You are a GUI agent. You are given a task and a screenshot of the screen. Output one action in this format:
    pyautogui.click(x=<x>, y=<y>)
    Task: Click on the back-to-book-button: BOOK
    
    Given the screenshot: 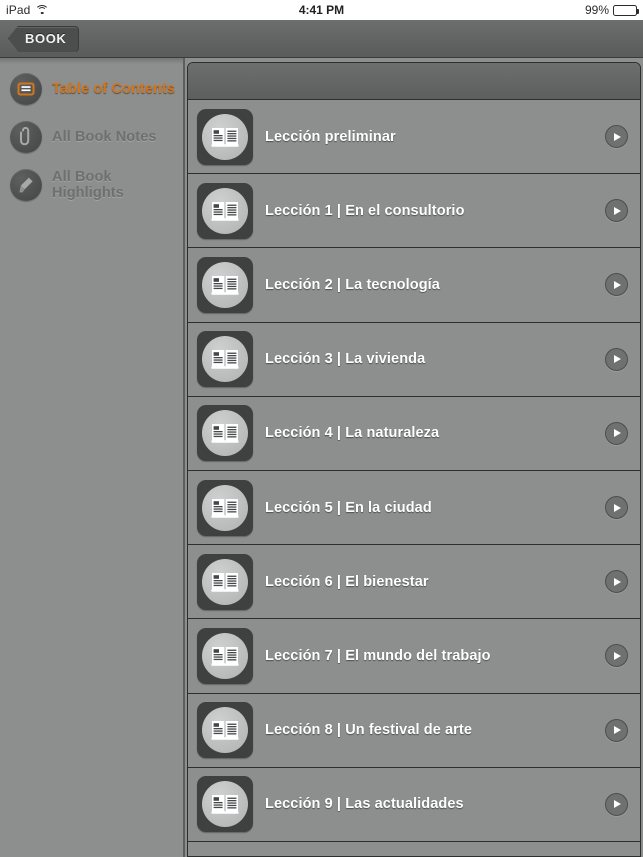 What is the action you would take?
    pyautogui.click(x=44, y=38)
    